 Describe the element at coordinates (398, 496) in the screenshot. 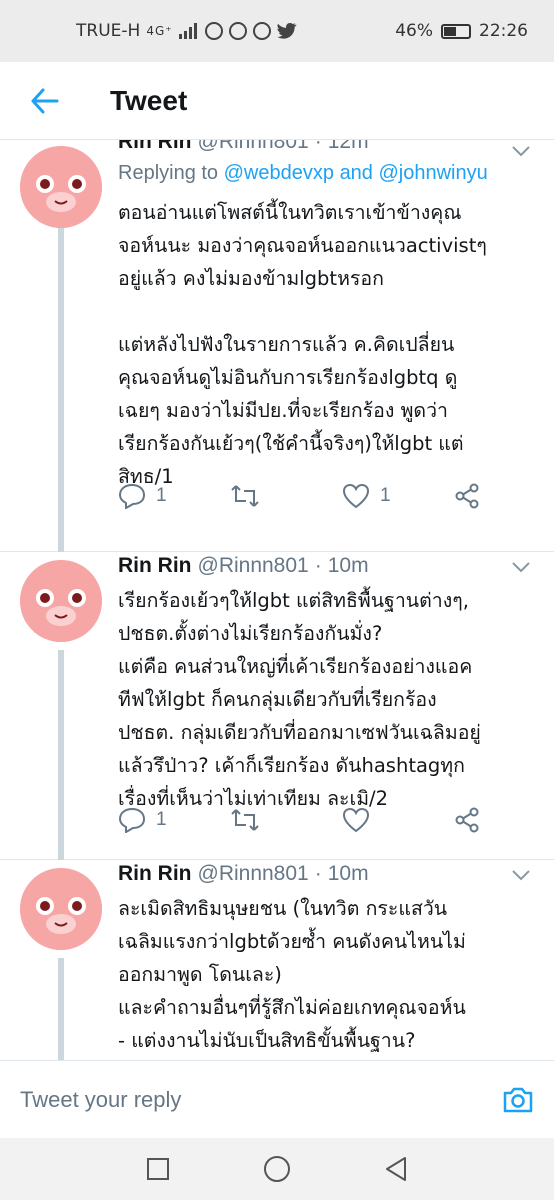

I see `like-button: 1` at that location.